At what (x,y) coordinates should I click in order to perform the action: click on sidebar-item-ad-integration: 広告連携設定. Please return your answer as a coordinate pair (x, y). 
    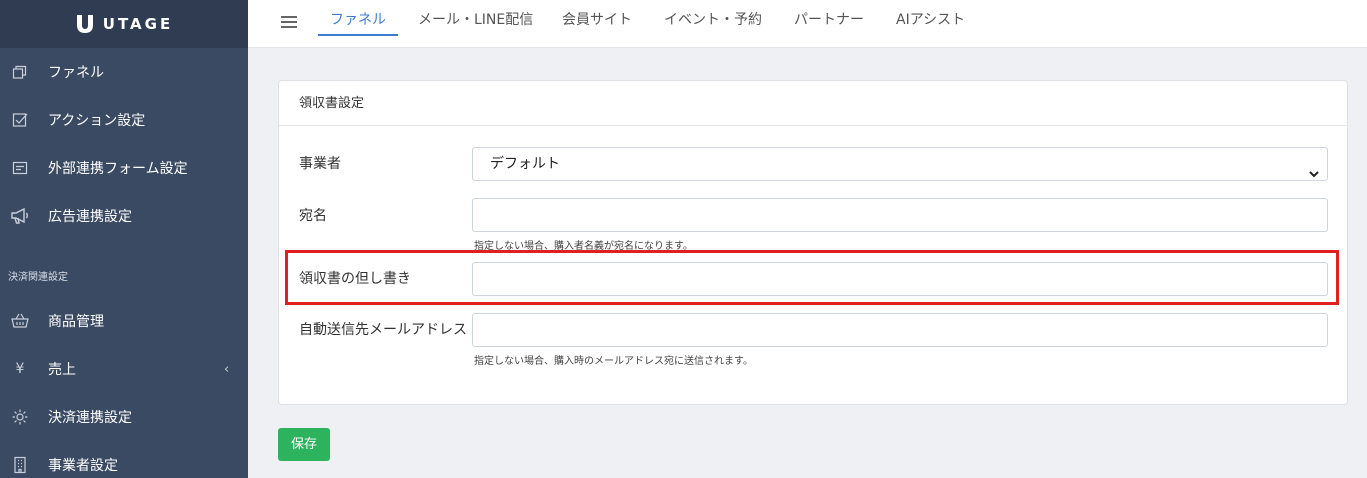
    Looking at the image, I should click on (124, 216).